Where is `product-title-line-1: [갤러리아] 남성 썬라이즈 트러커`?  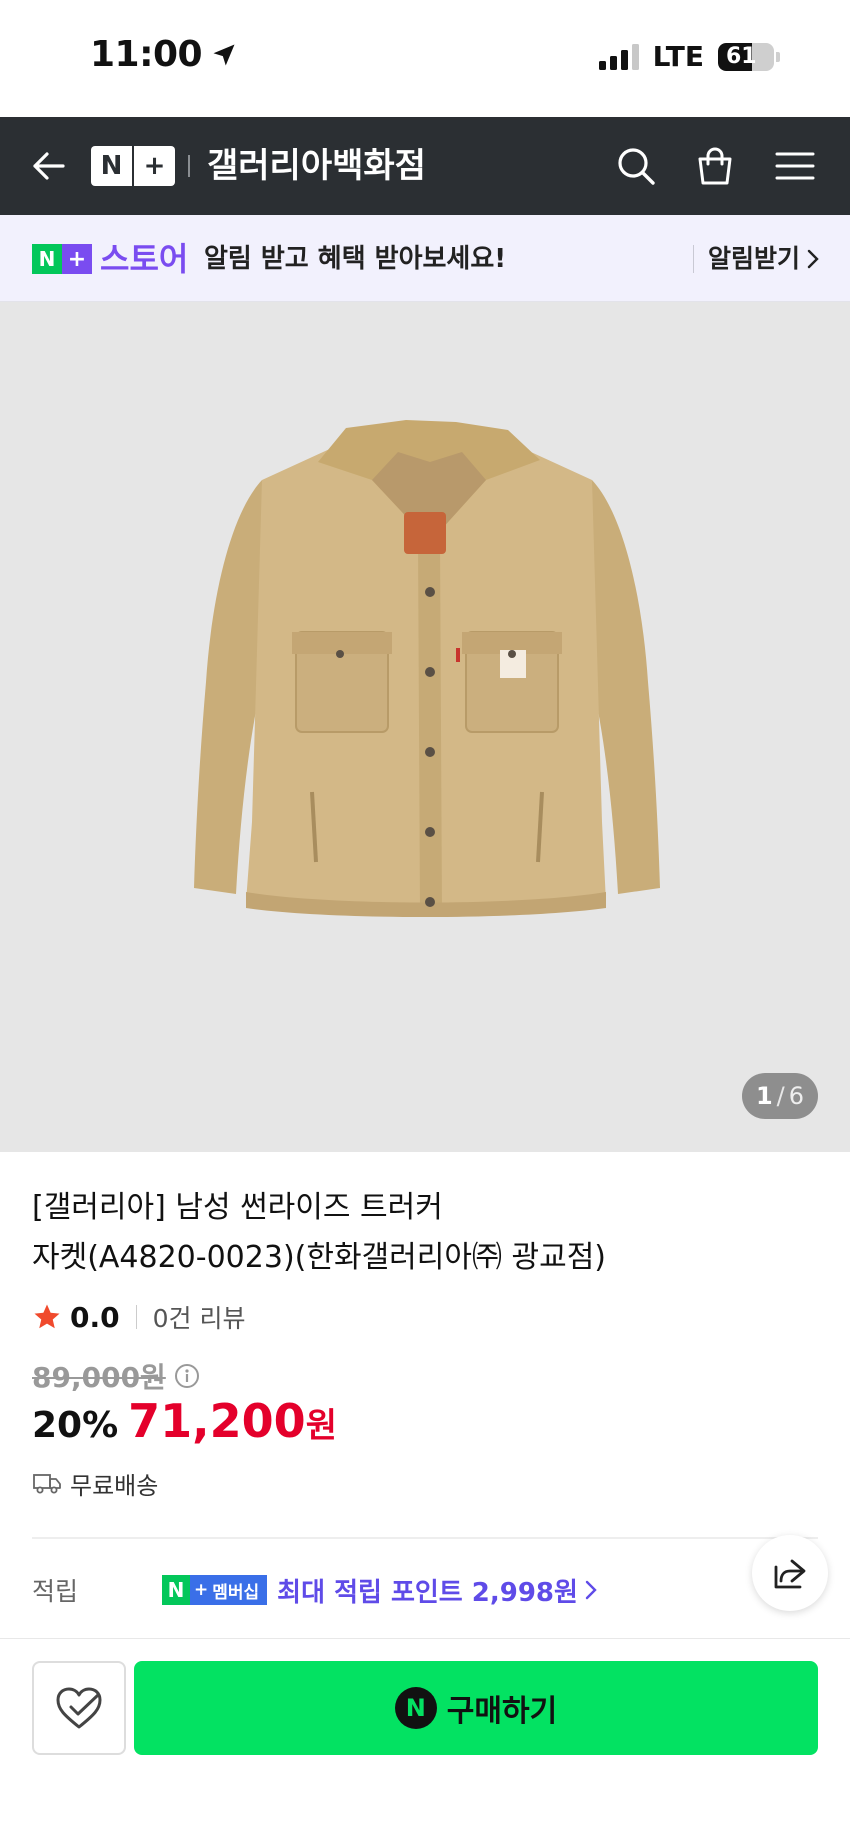
product-title-line-1: [갤러리아] 남성 썬라이즈 트러커 is located at coordinates (237, 1207).